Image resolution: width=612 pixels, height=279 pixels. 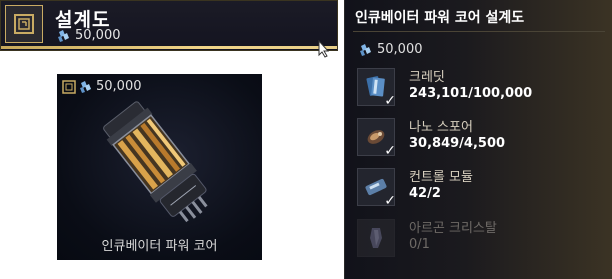 I want to click on material-item-nano-spore: ✓ 나노 스포어 30,849/4,500, so click(x=431, y=138).